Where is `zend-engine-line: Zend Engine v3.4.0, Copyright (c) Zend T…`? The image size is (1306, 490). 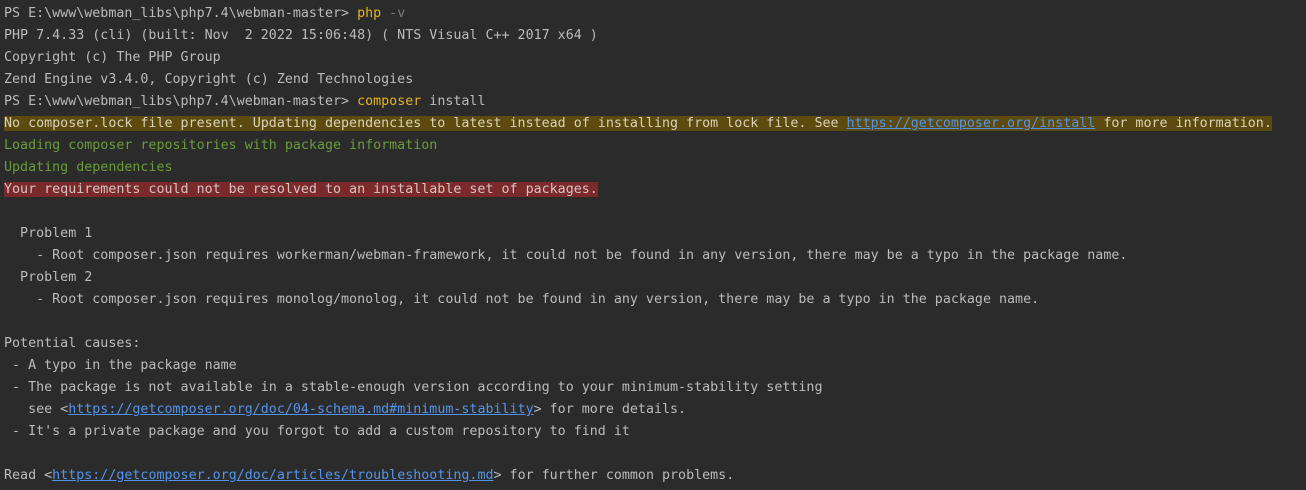
zend-engine-line: Zend Engine v3.4.0, Copyright (c) Zend T… is located at coordinates (209, 79).